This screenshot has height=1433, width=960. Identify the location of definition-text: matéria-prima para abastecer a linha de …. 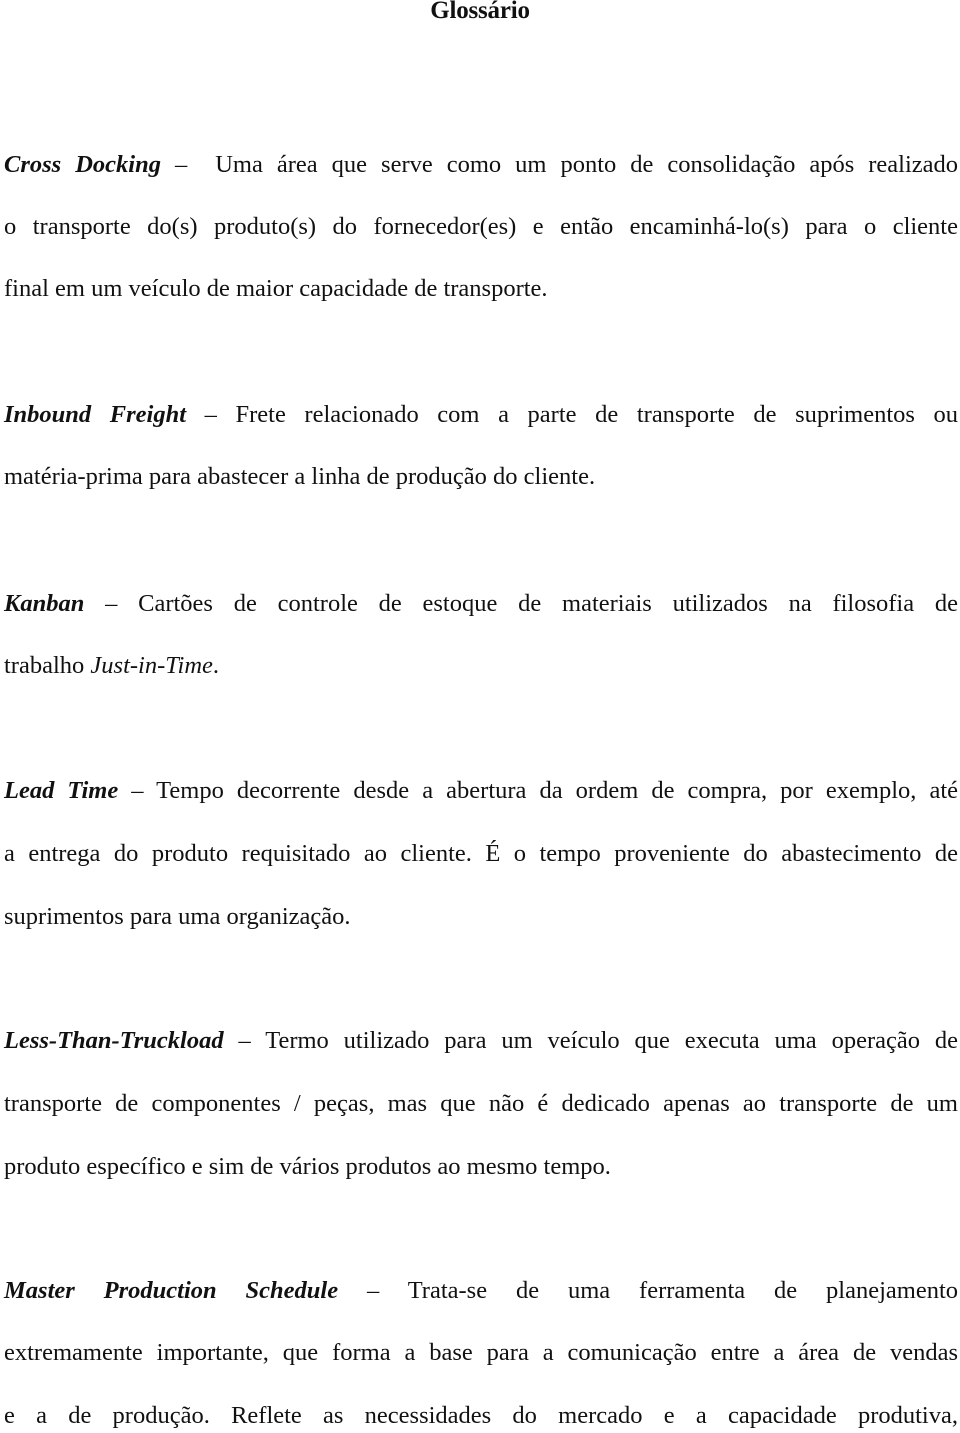
(300, 476).